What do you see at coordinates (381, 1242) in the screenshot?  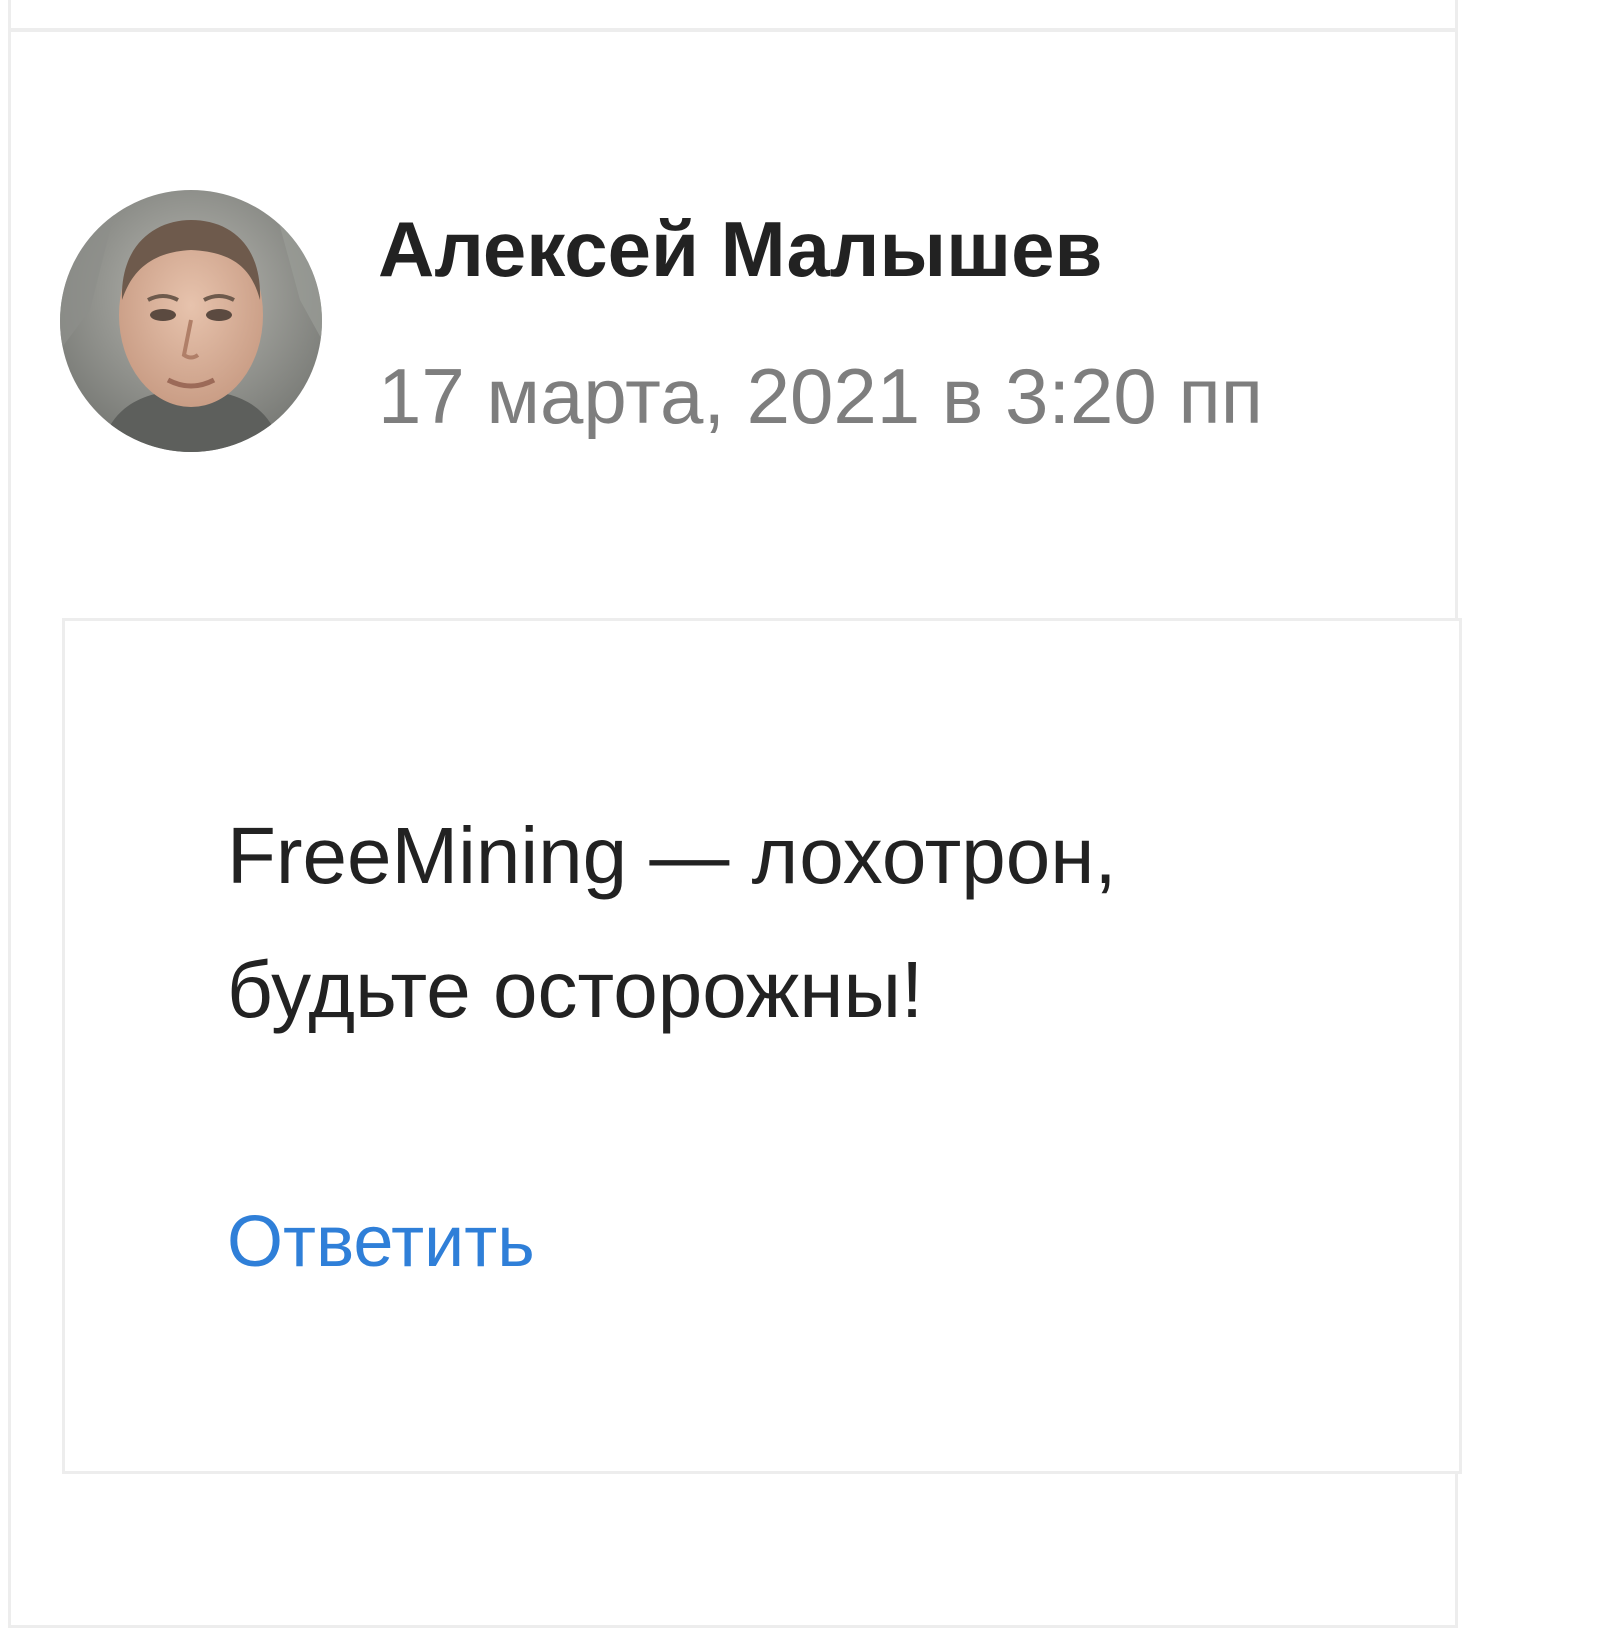 I see `reply-button: Ответить` at bounding box center [381, 1242].